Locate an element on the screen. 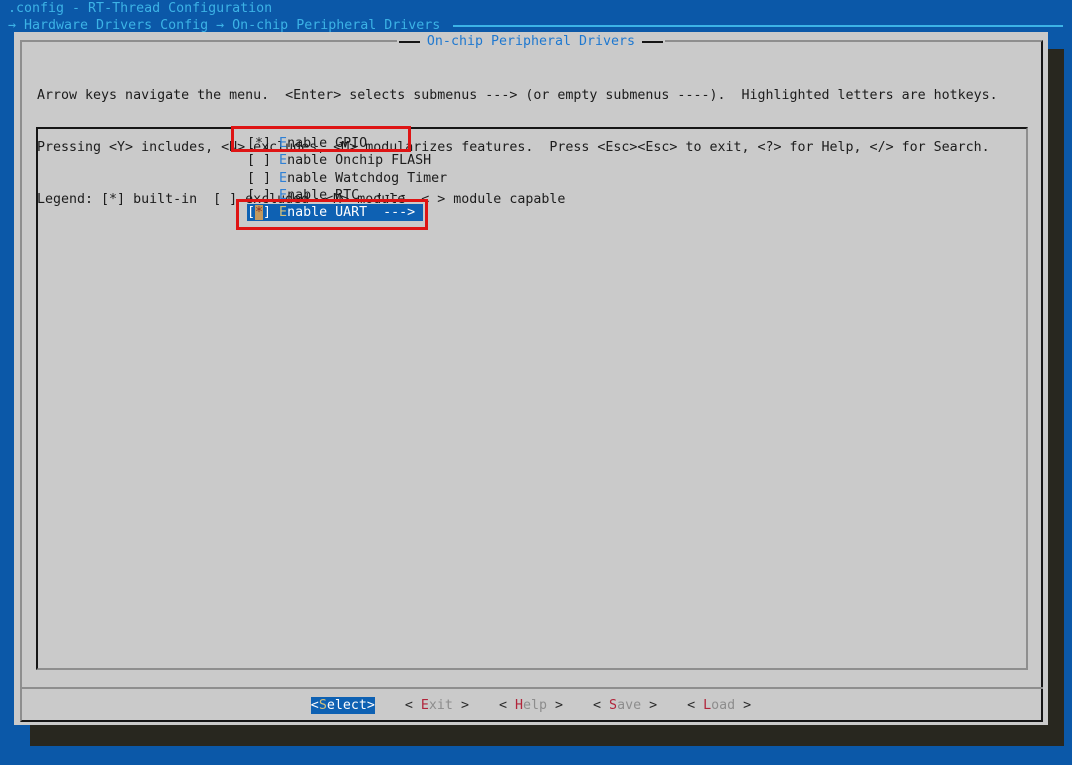 The width and height of the screenshot is (1072, 765). exit-button: < Exit > is located at coordinates (437, 705).